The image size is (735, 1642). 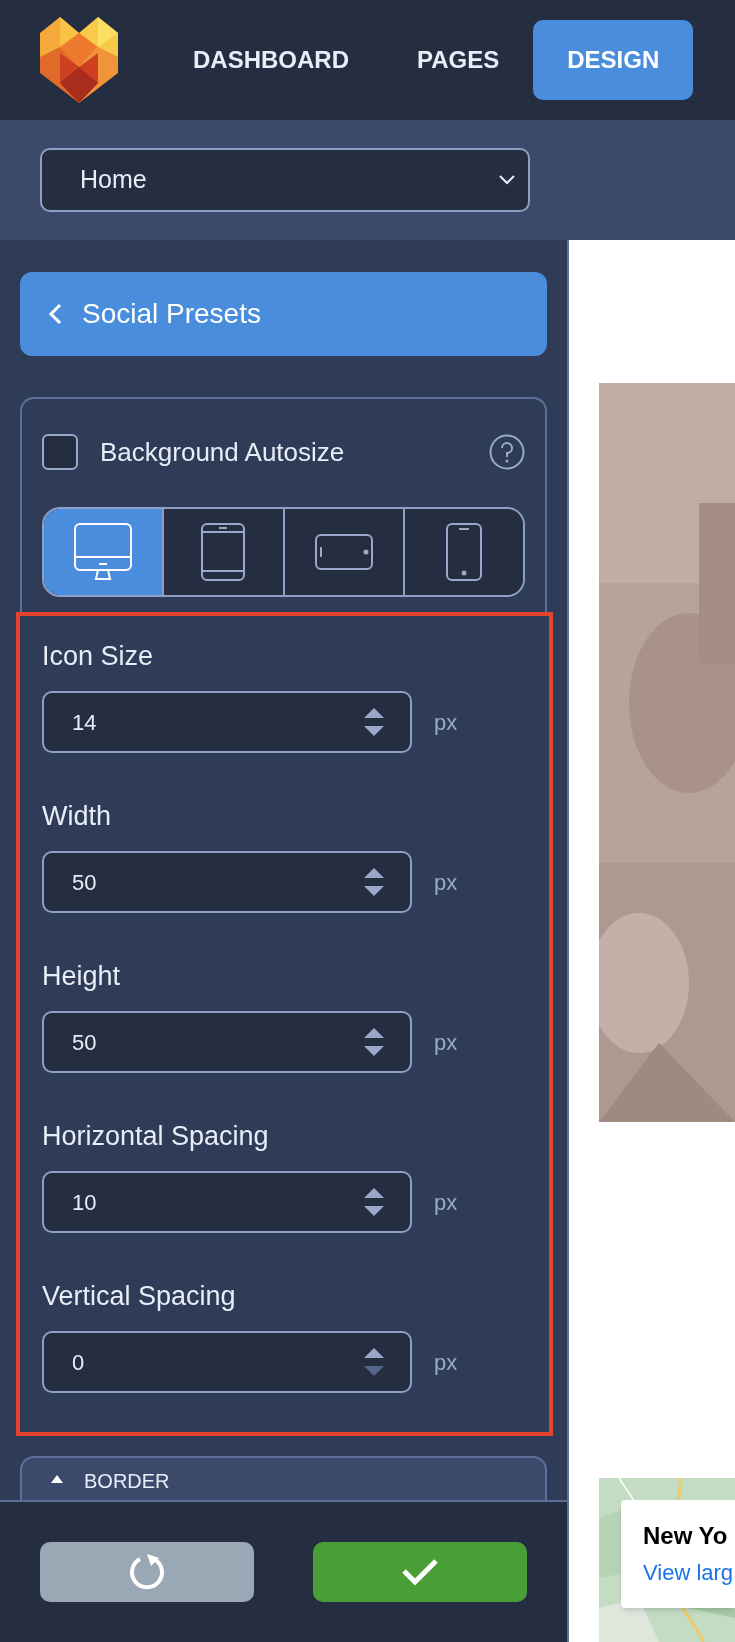 I want to click on nav-tab: DASHBOARD, so click(x=271, y=60).